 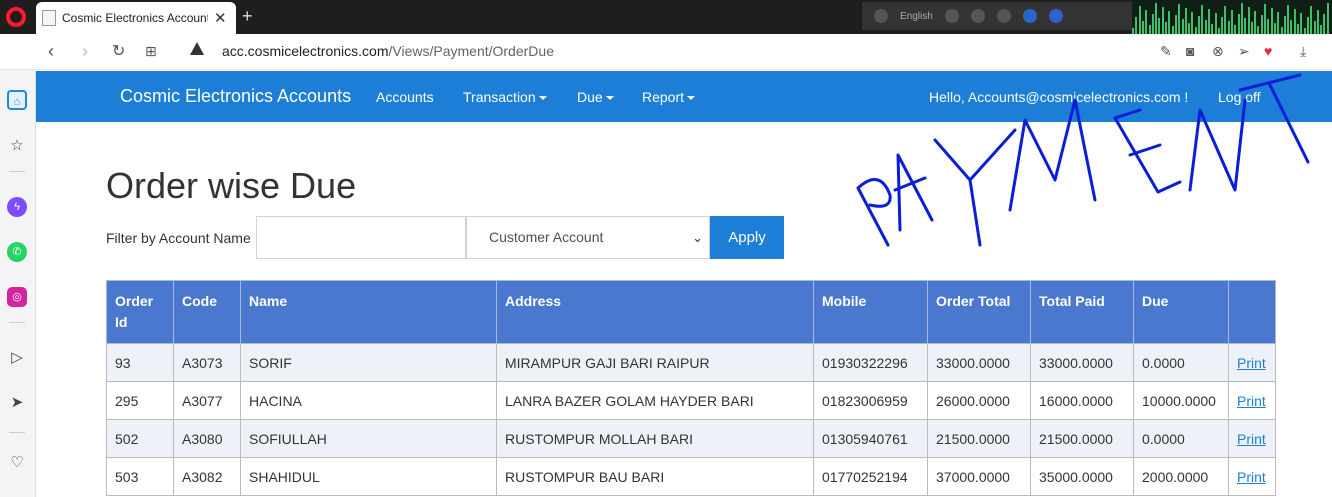 I want to click on account-name-input, so click(x=361, y=237).